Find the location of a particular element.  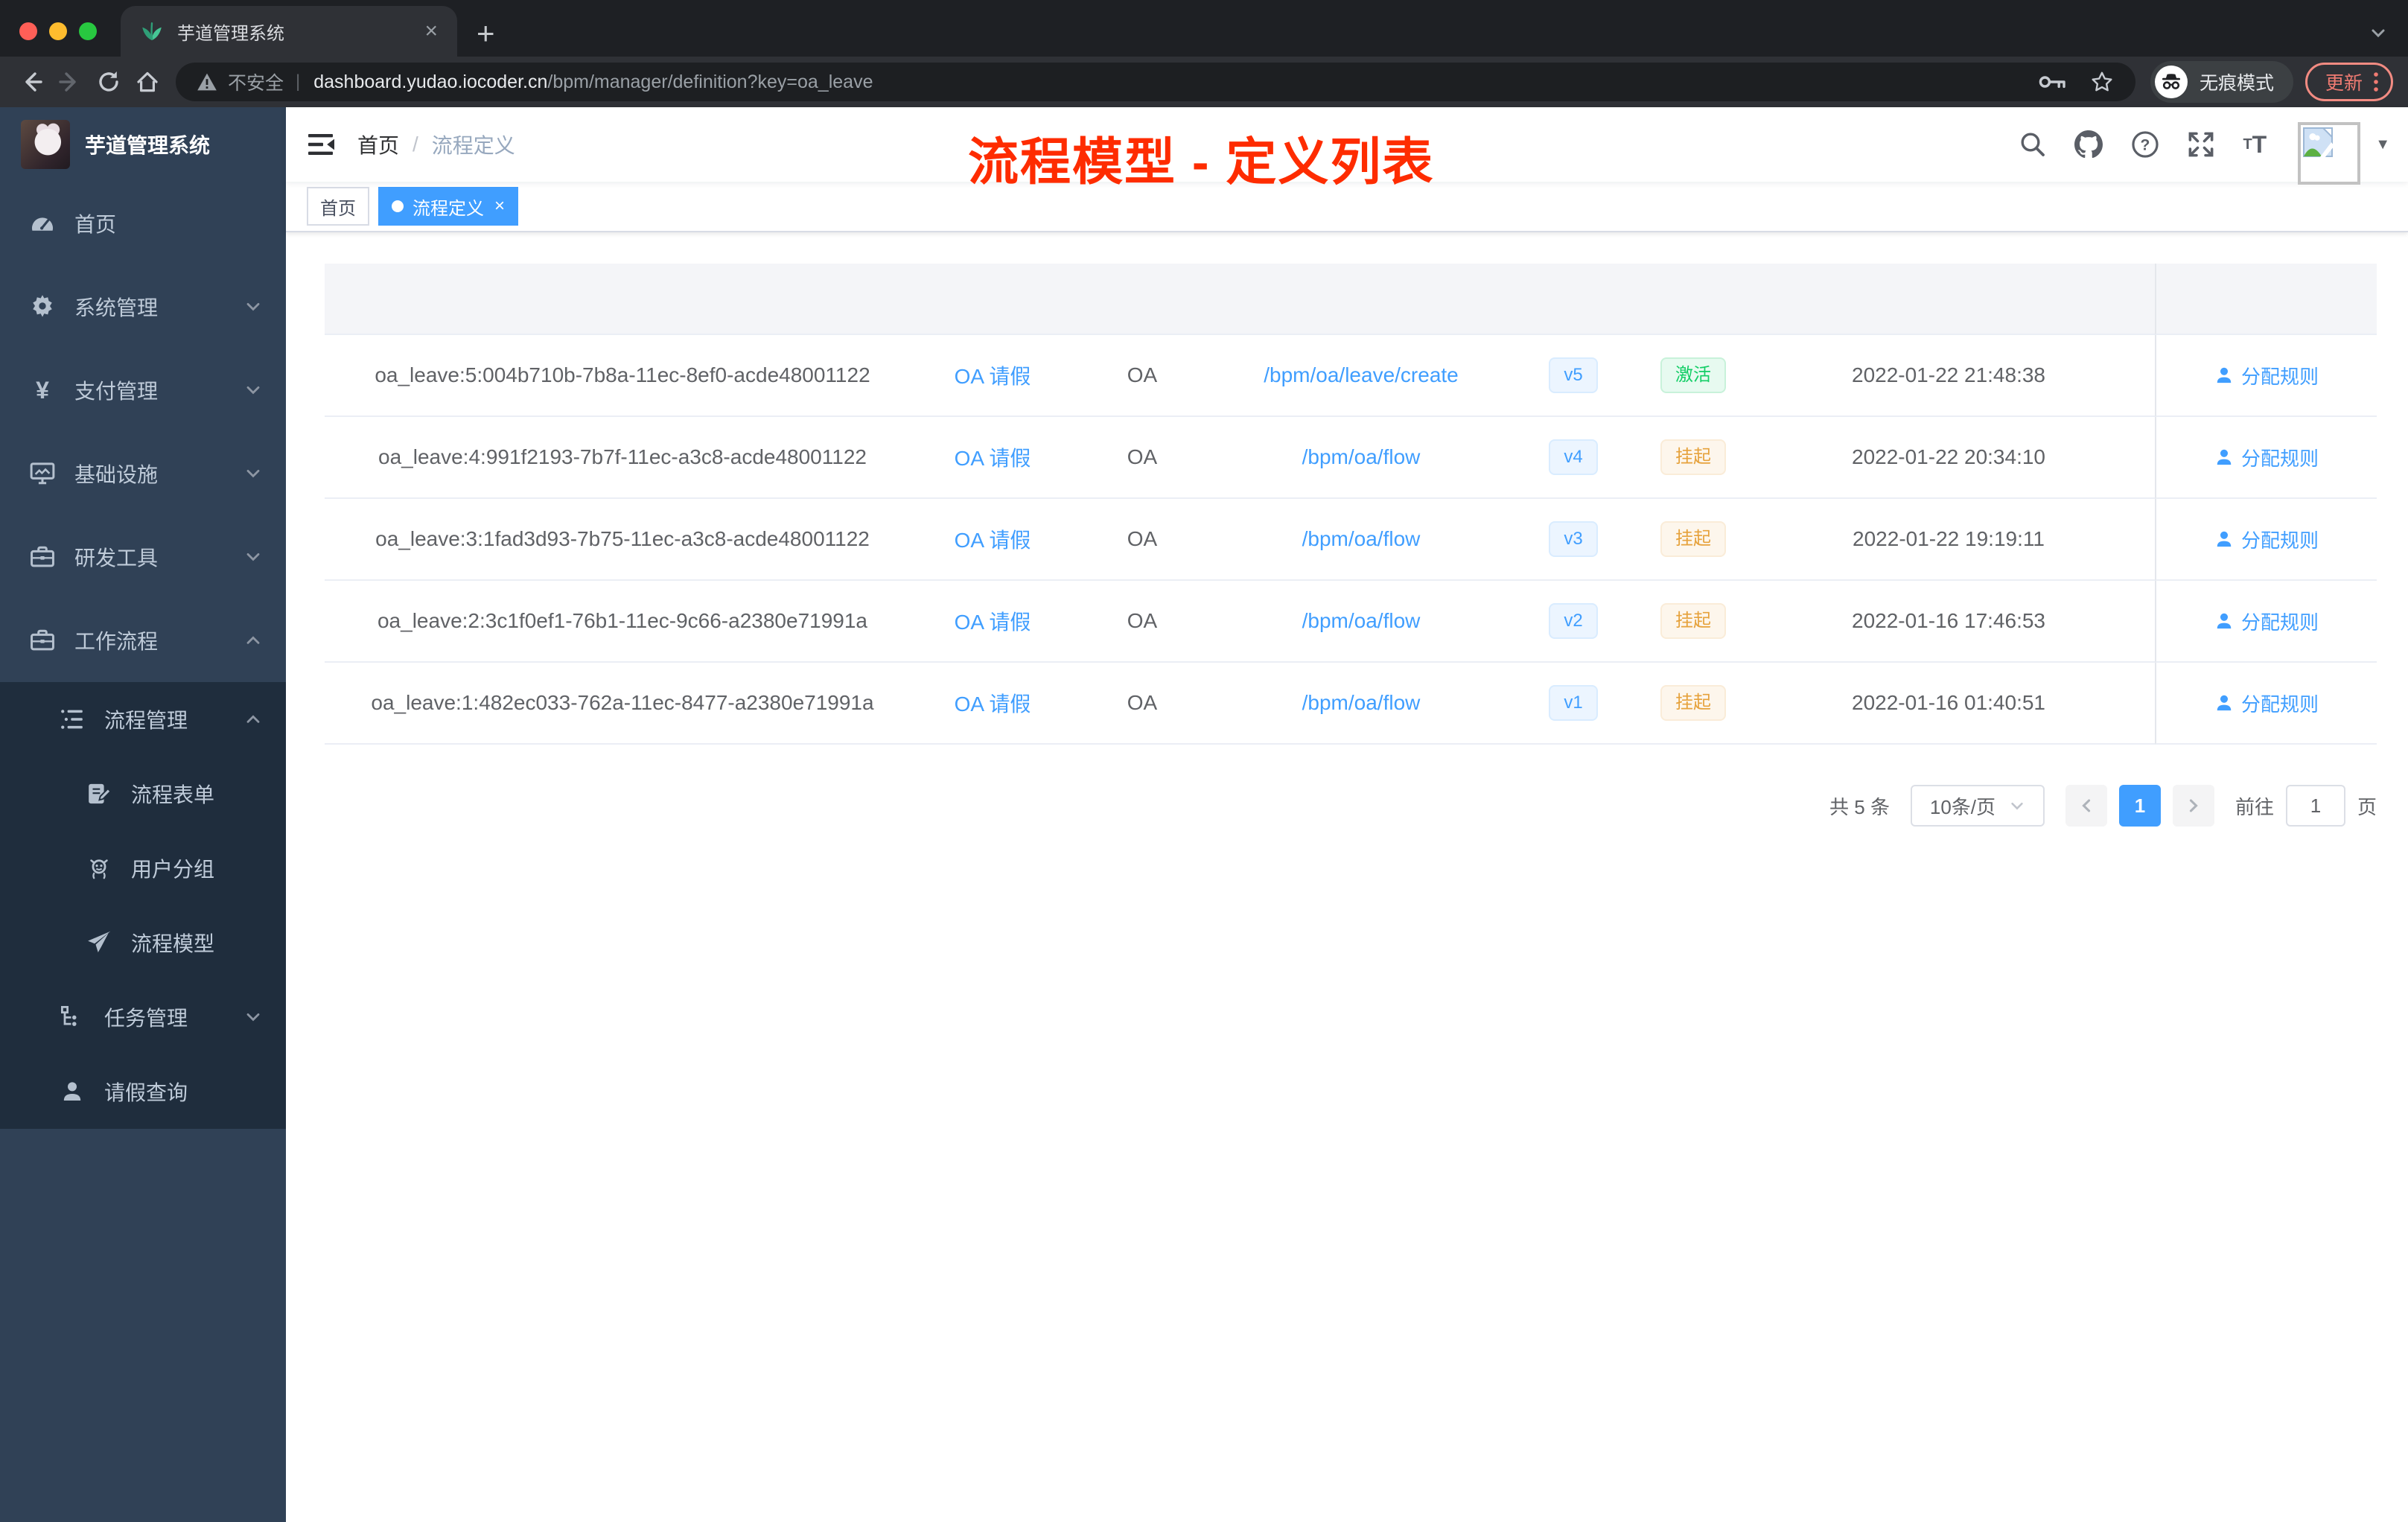

browser-update-menu-button: 更新 is located at coordinates (2349, 82).